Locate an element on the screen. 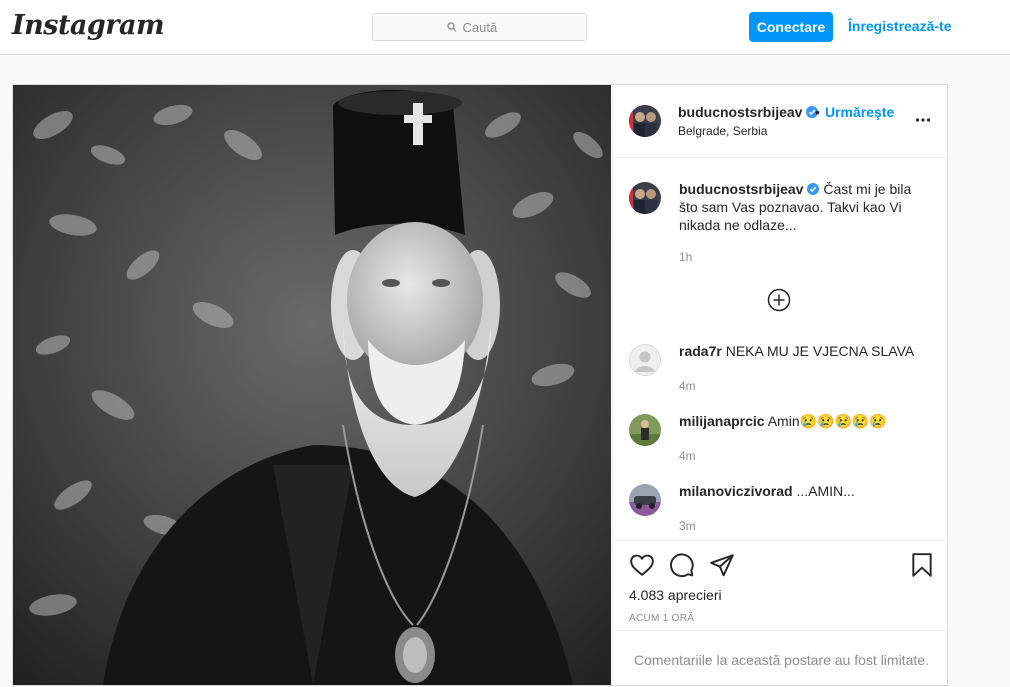  plus-circle-icon is located at coordinates (779, 300).